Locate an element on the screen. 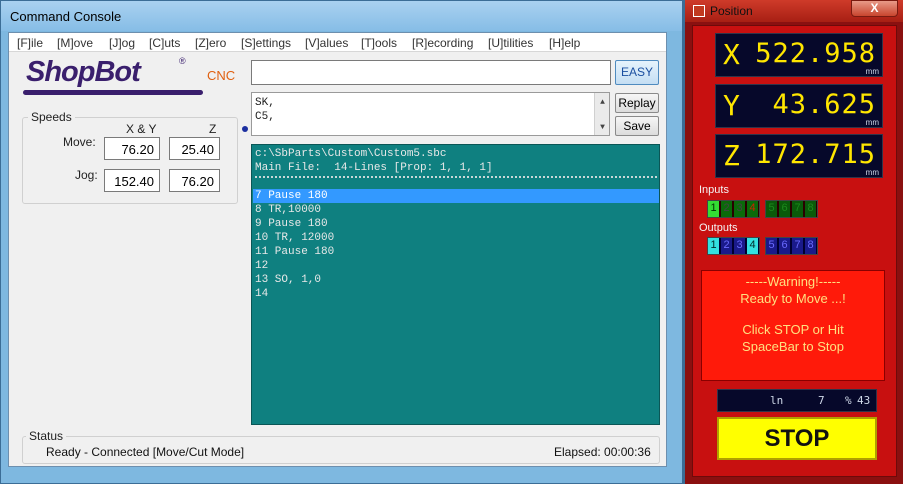  output-indicator: 2 is located at coordinates (726, 246).